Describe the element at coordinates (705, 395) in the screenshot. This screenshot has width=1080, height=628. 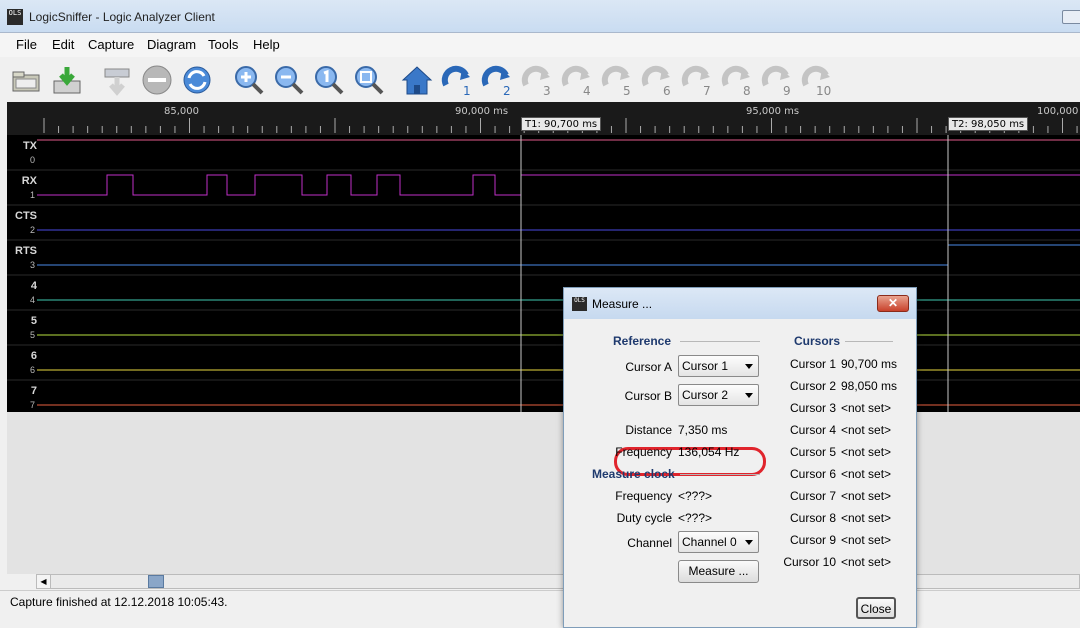
I see `cursor-b-value: Cursor 2` at that location.